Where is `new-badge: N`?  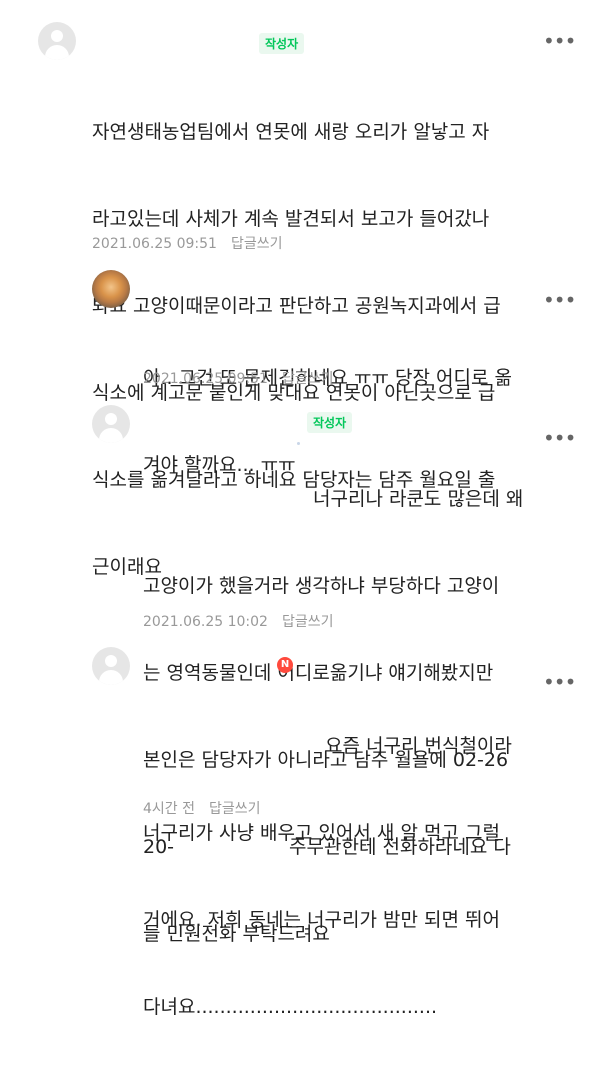 new-badge: N is located at coordinates (285, 665).